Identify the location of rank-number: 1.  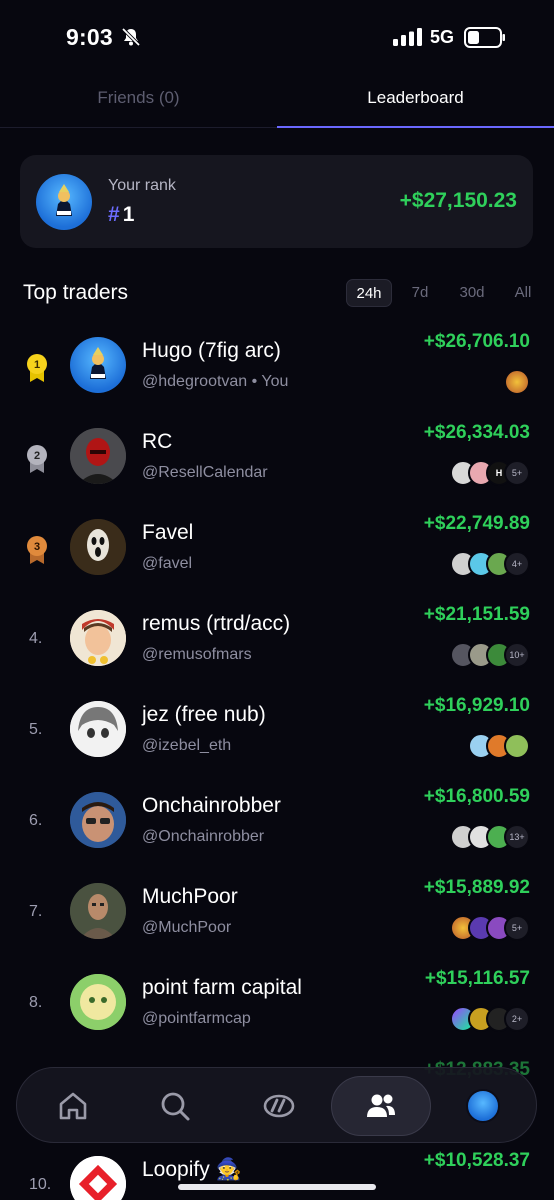
(128, 214).